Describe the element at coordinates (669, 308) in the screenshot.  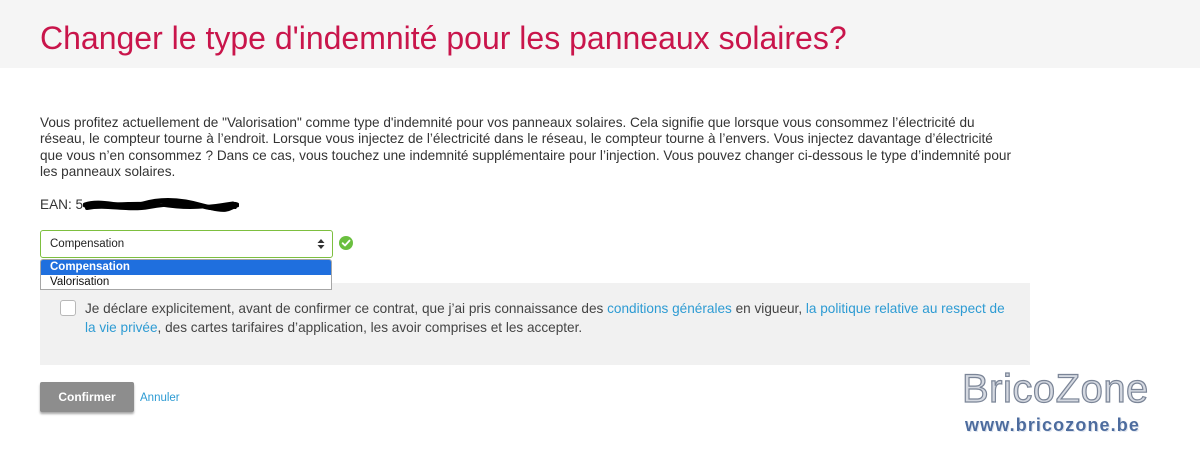
I see `terms-link: conditions générales` at that location.